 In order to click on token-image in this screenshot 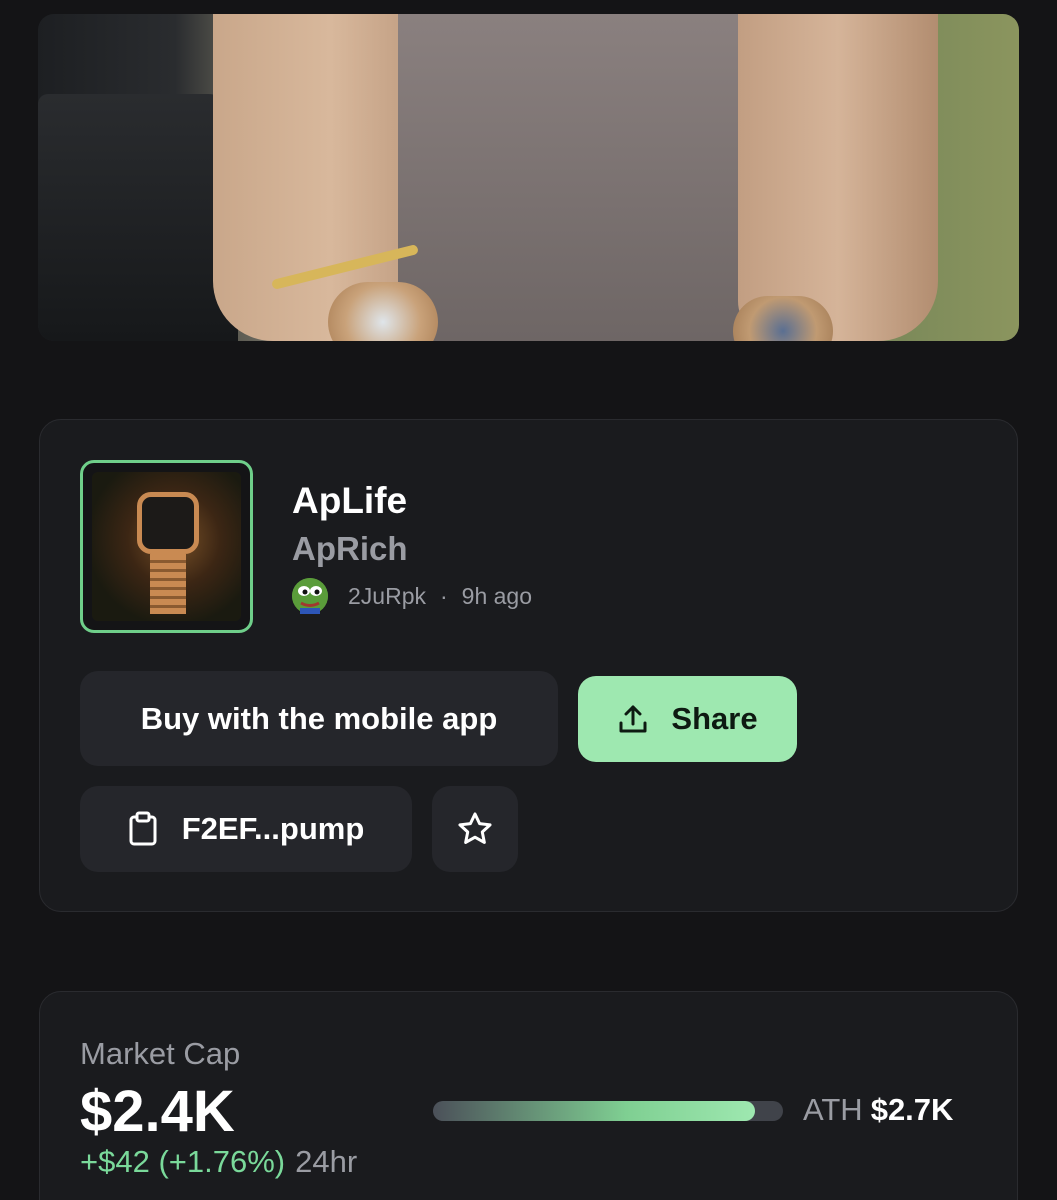, I will do `click(166, 546)`.